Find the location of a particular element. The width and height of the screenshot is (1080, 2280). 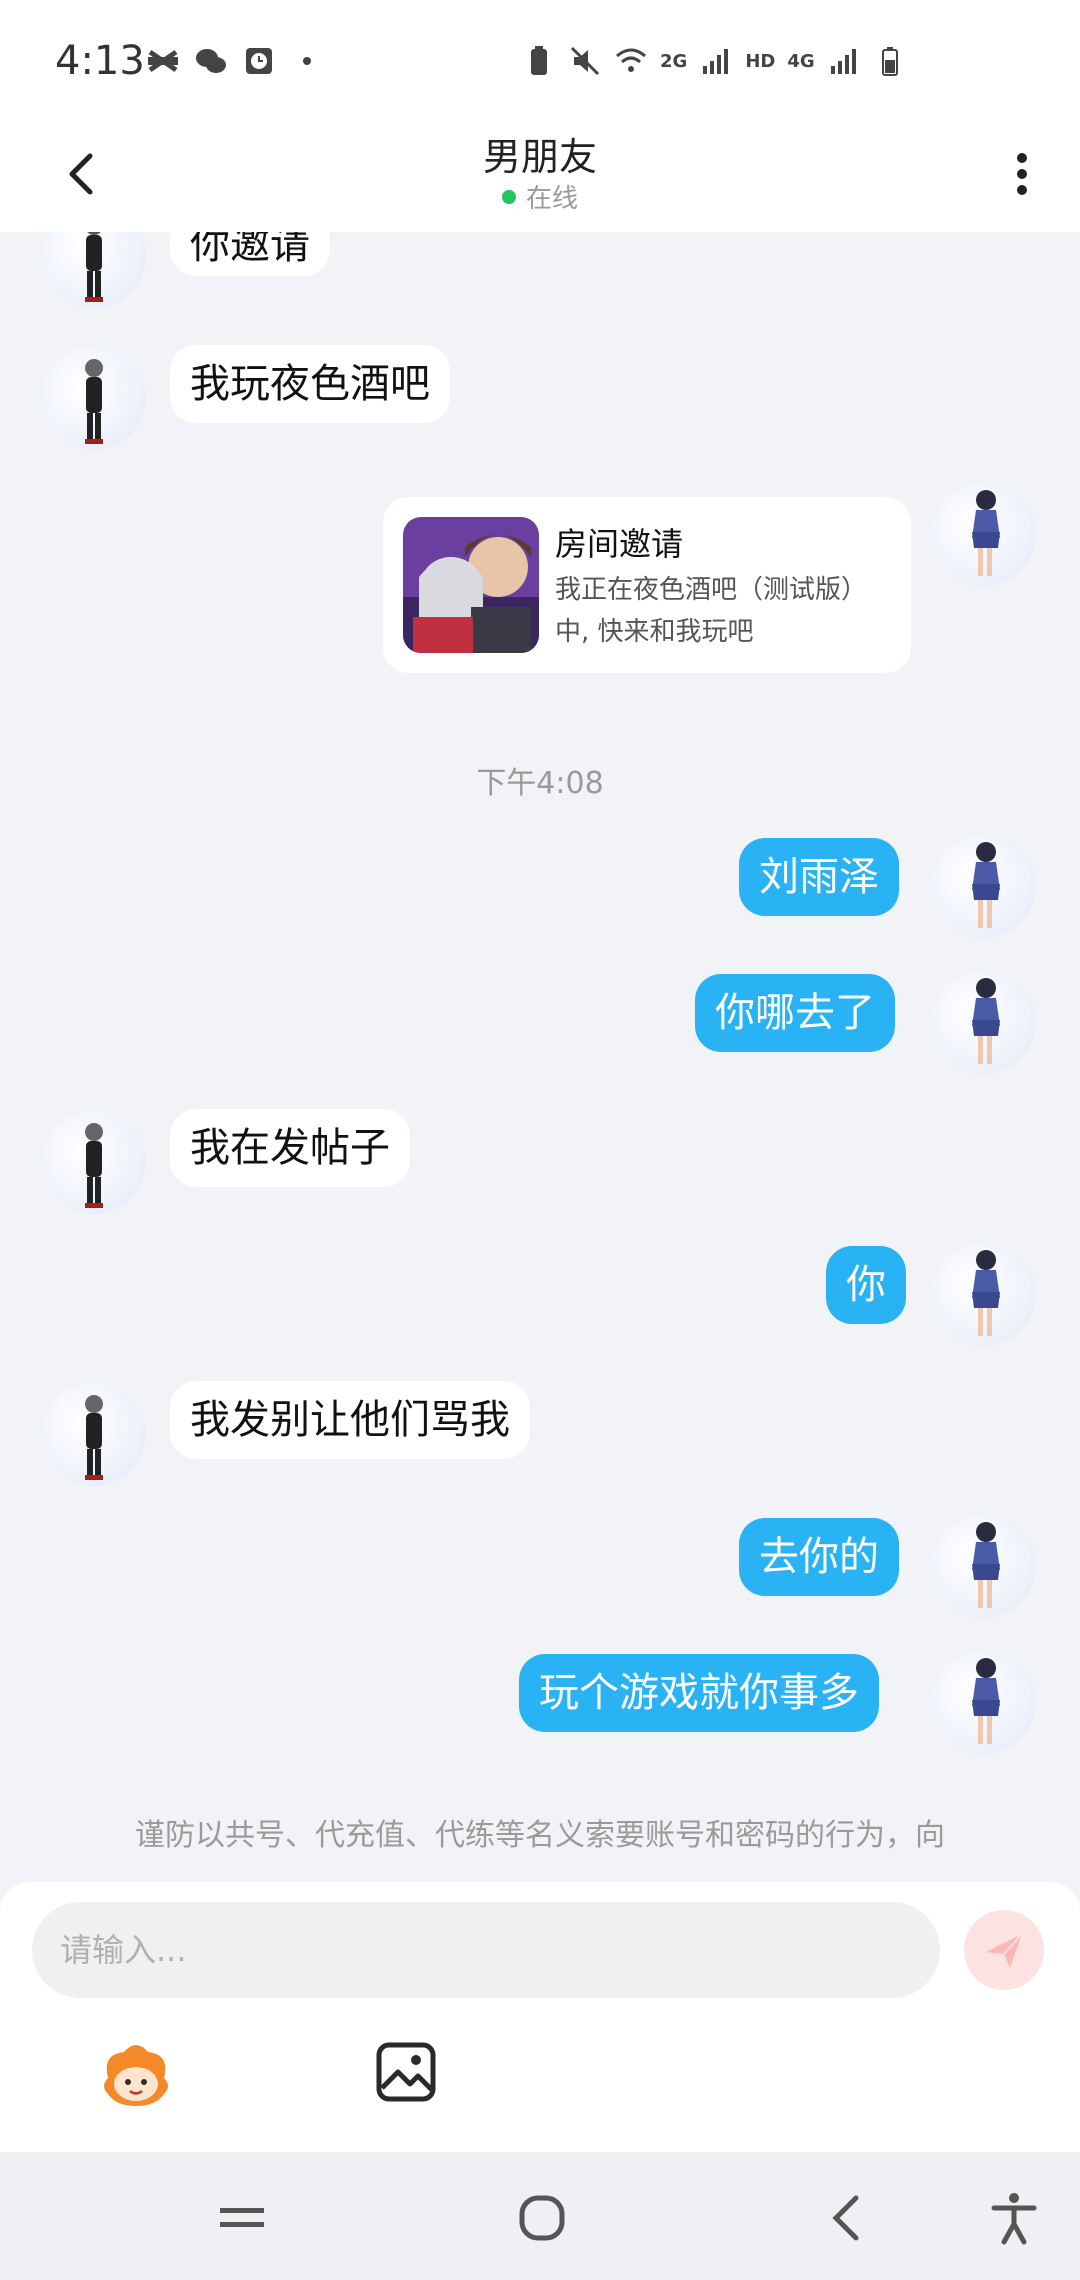

more-options-button is located at coordinates (1022, 174).